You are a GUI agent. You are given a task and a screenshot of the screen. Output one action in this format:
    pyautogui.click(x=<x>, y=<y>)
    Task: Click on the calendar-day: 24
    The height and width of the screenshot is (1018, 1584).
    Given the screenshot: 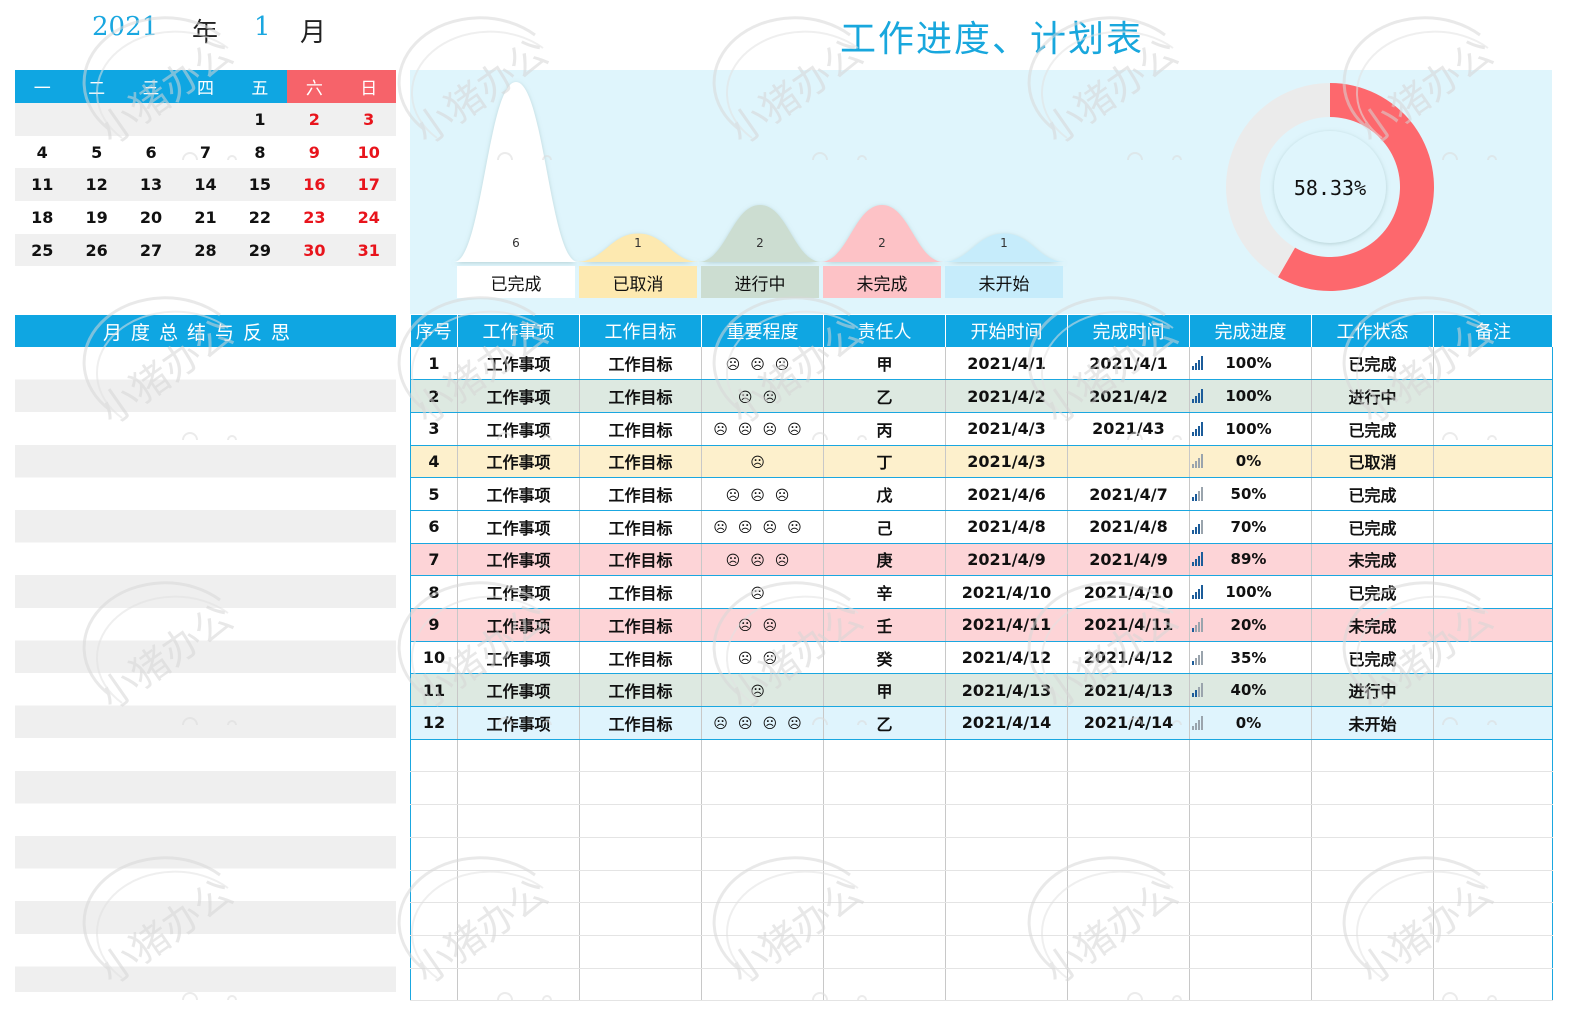 What is the action you would take?
    pyautogui.click(x=369, y=217)
    